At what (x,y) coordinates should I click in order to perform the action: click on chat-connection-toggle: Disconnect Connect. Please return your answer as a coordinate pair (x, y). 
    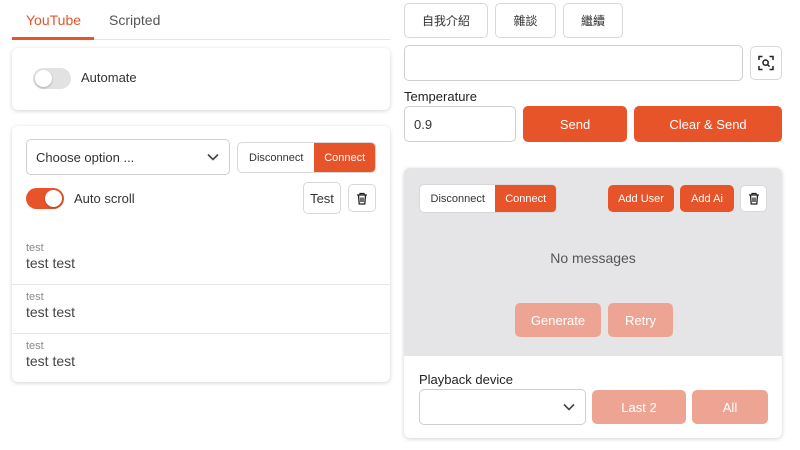
    Looking at the image, I should click on (488, 198).